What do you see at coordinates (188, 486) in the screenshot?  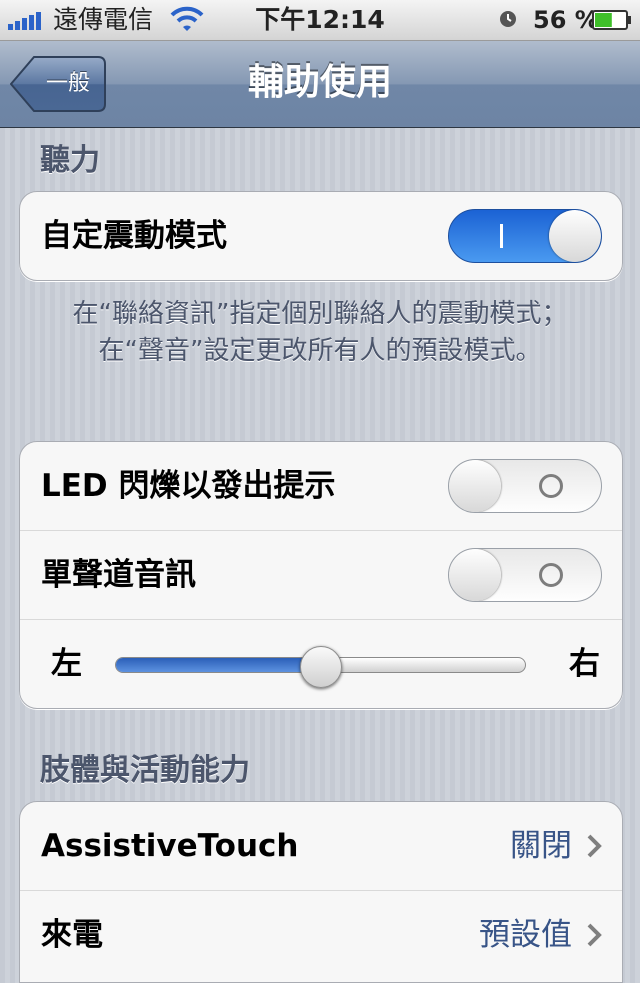 I see `led-flash-label: LED 閃爍以發出提示` at bounding box center [188, 486].